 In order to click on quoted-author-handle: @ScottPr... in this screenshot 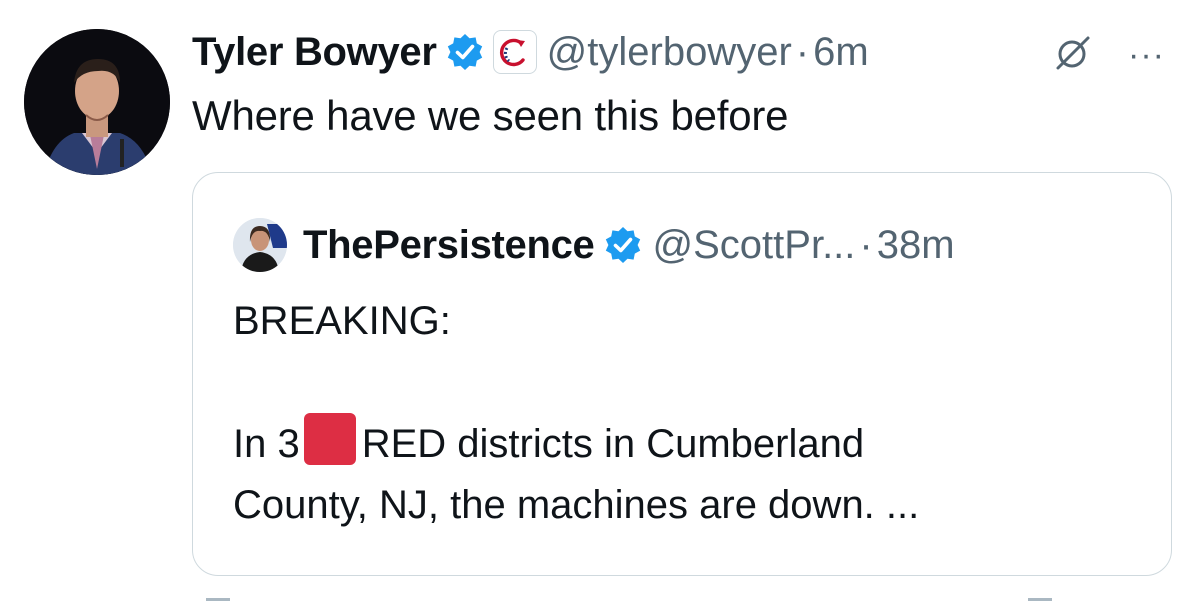, I will do `click(754, 245)`.